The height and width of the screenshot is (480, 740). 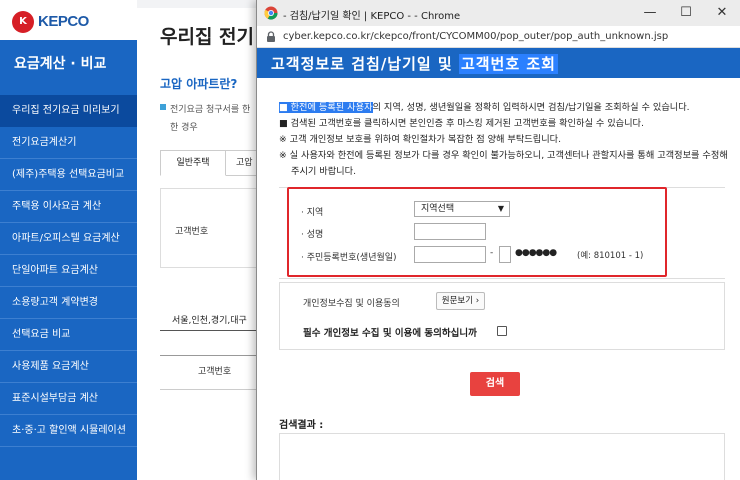 I want to click on logo-mark-icon: K, so click(x=23, y=22).